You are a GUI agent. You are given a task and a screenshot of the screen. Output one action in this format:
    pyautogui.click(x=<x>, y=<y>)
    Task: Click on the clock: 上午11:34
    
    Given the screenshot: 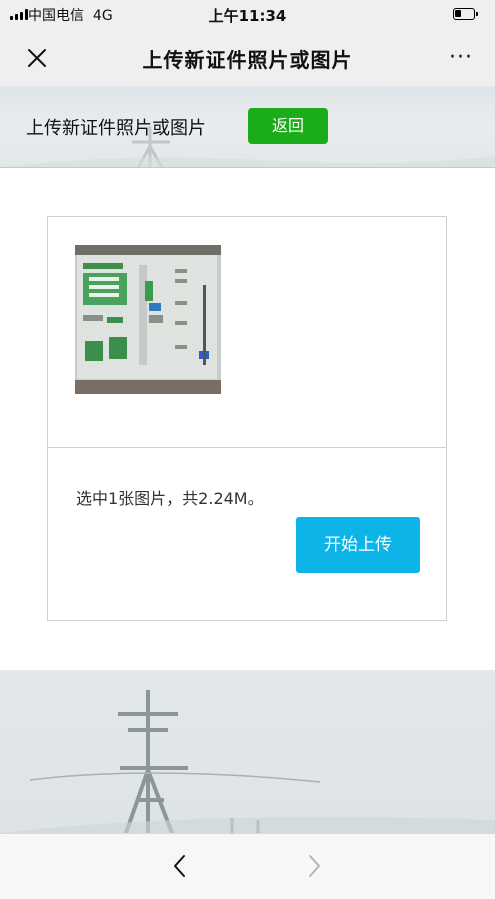 What is the action you would take?
    pyautogui.click(x=247, y=16)
    